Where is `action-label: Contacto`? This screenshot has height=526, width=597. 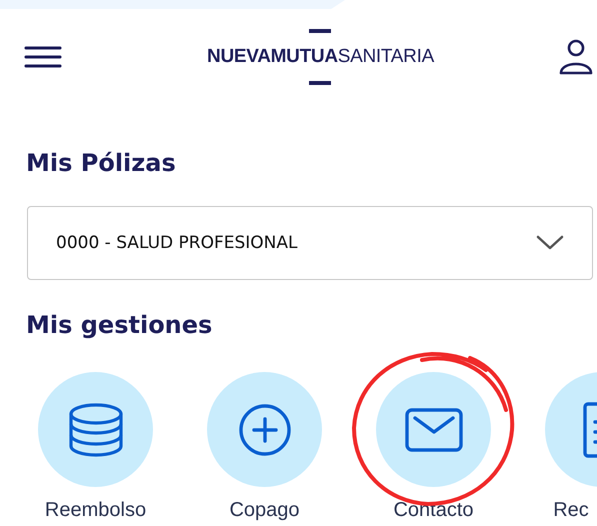
action-label: Contacto is located at coordinates (433, 510).